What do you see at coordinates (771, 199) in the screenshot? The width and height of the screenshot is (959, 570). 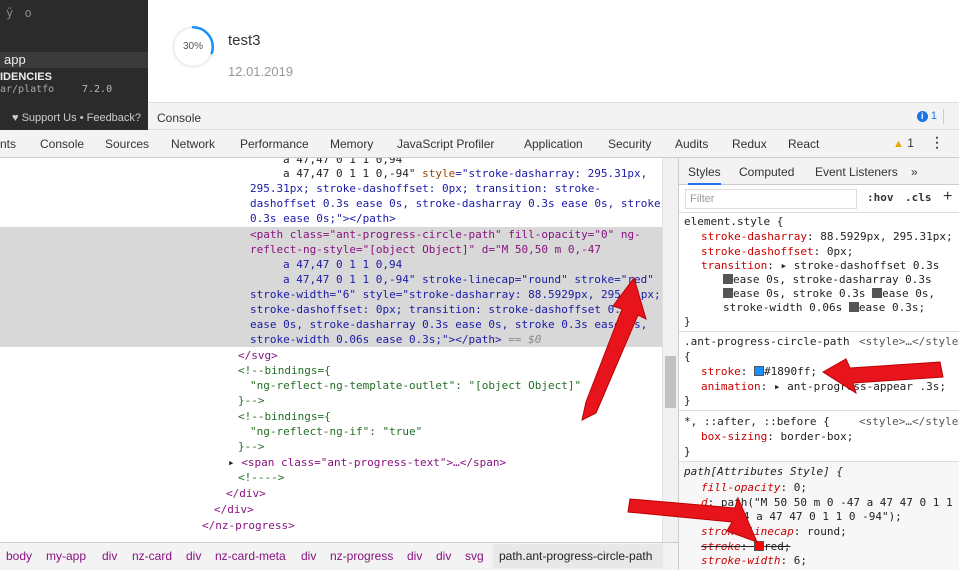 I see `styles-filter-input: Filter` at bounding box center [771, 199].